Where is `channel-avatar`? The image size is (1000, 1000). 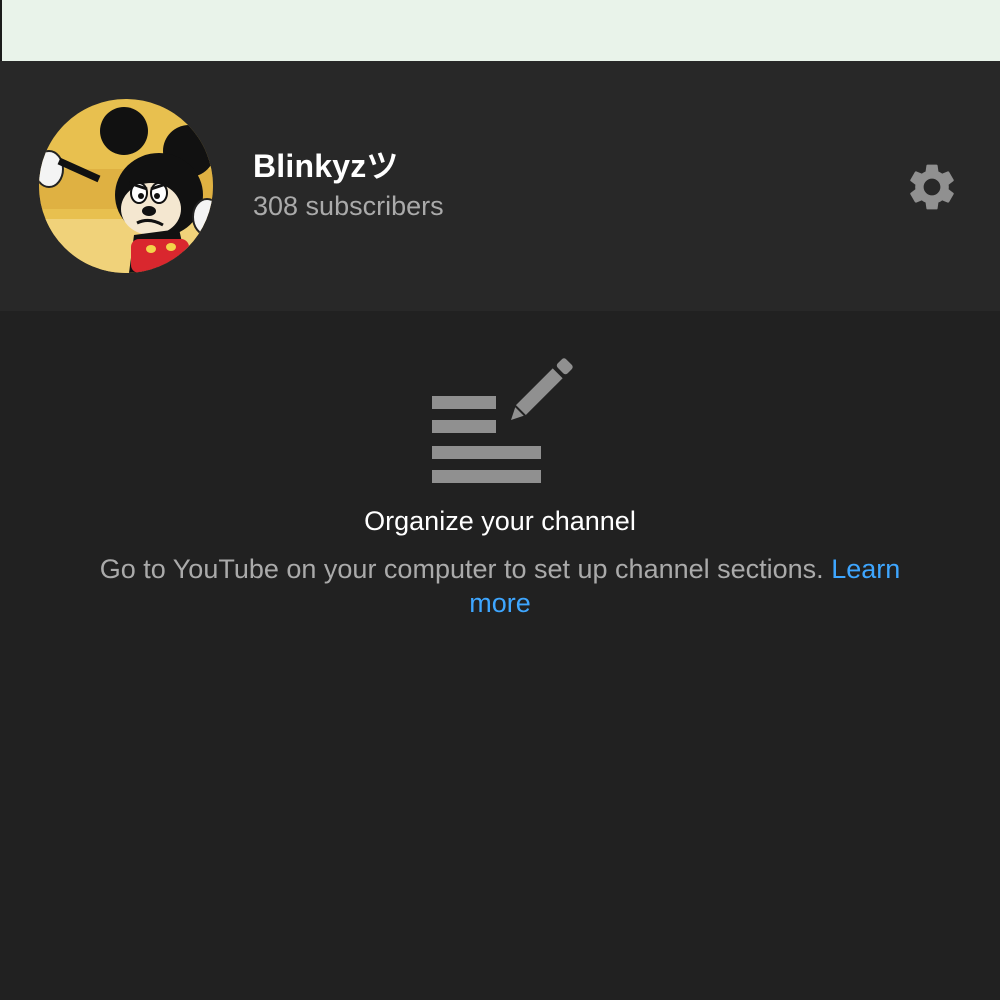 channel-avatar is located at coordinates (126, 186).